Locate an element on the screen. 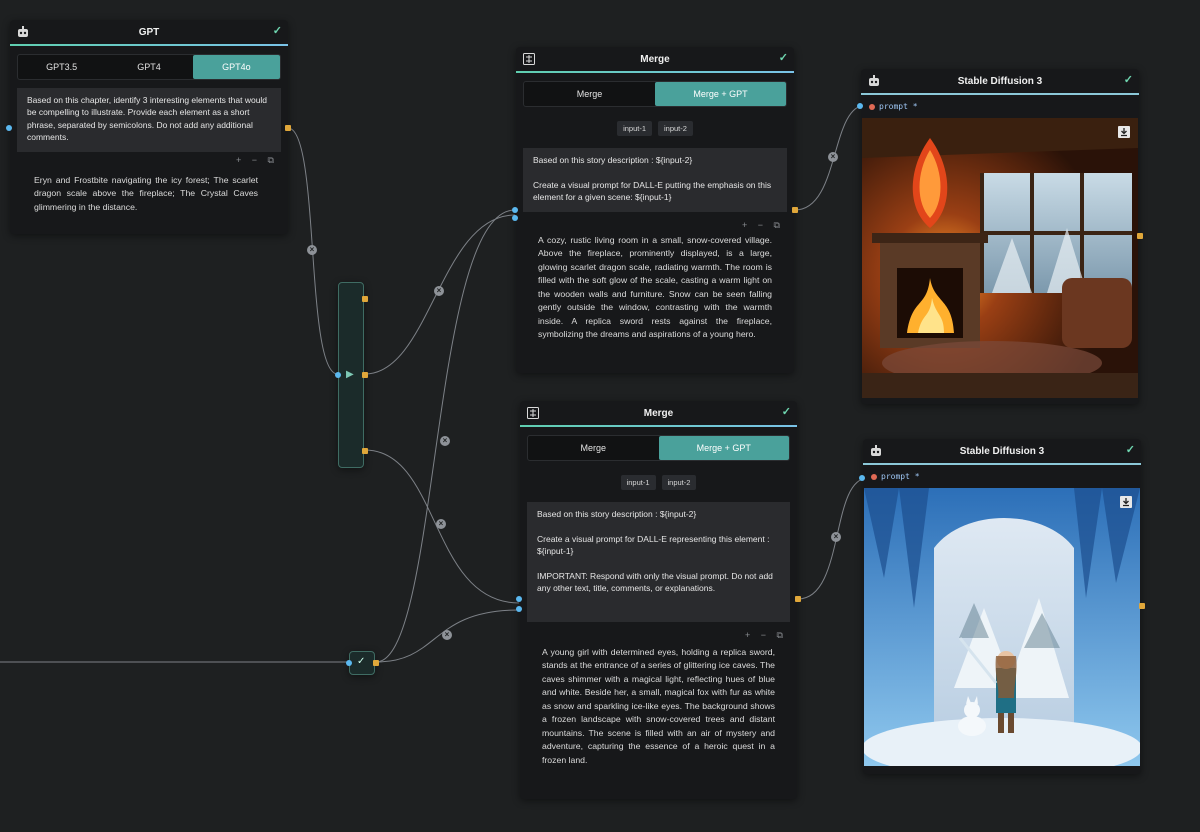 The width and height of the screenshot is (1200, 832). ice-cave-image is located at coordinates (1002, 627).